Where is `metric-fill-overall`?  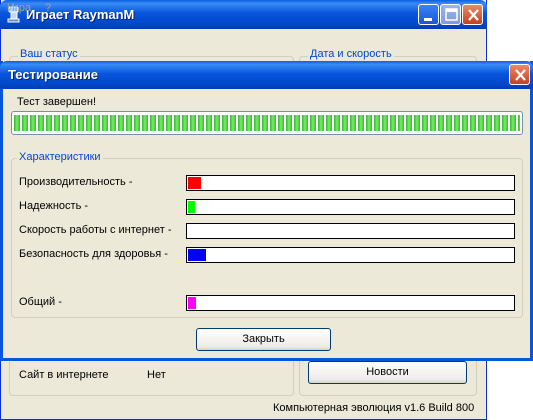 metric-fill-overall is located at coordinates (192, 303).